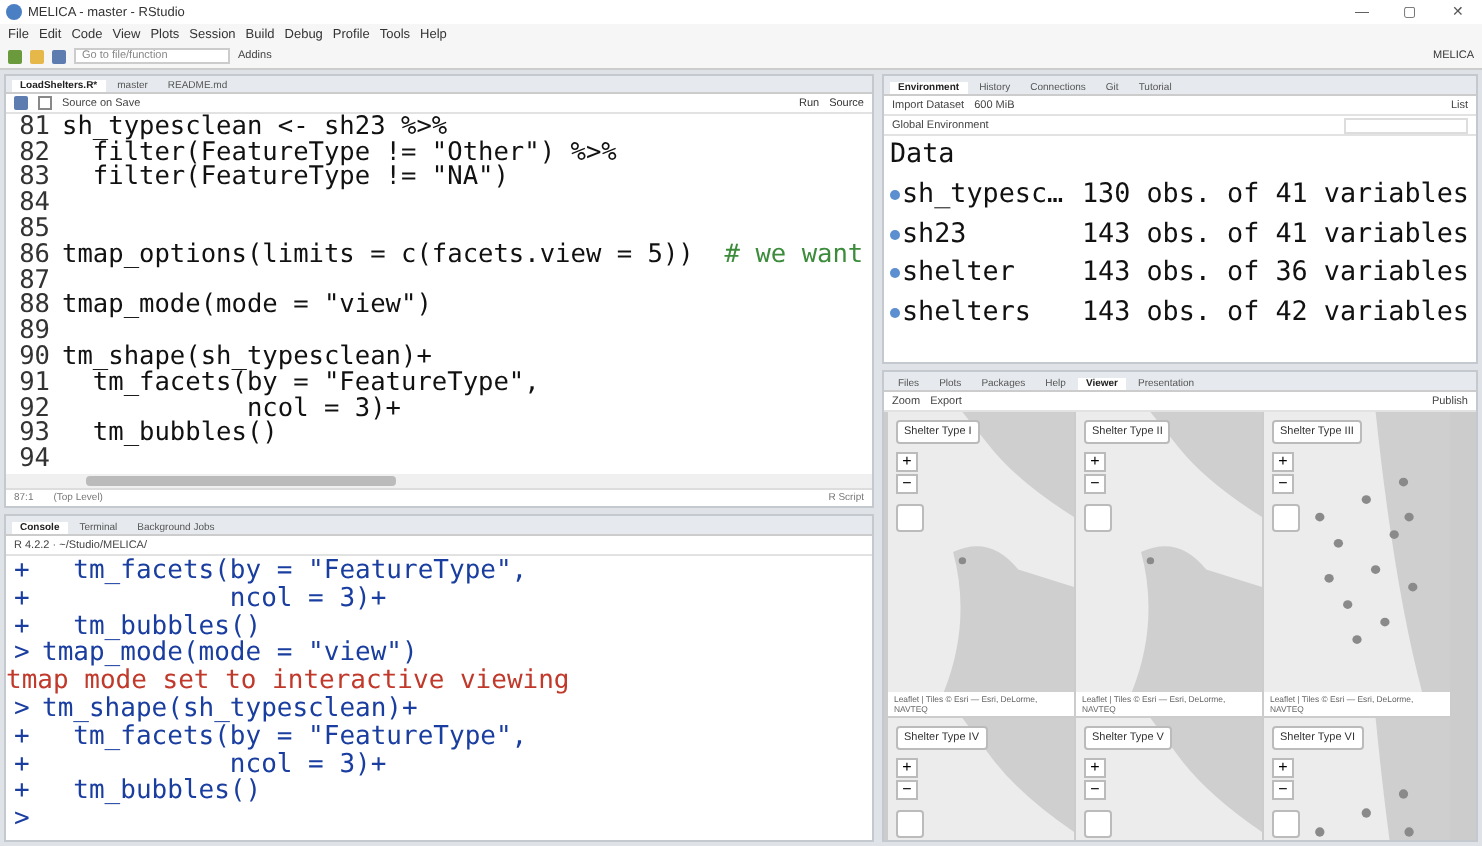  What do you see at coordinates (34, 256) in the screenshot?
I see `line-number: 86` at bounding box center [34, 256].